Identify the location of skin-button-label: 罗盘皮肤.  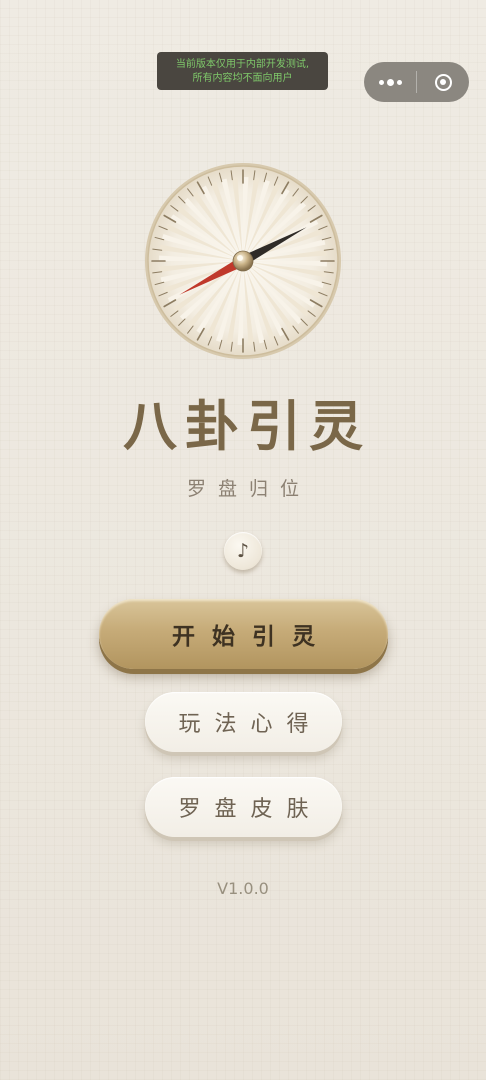
(250, 809).